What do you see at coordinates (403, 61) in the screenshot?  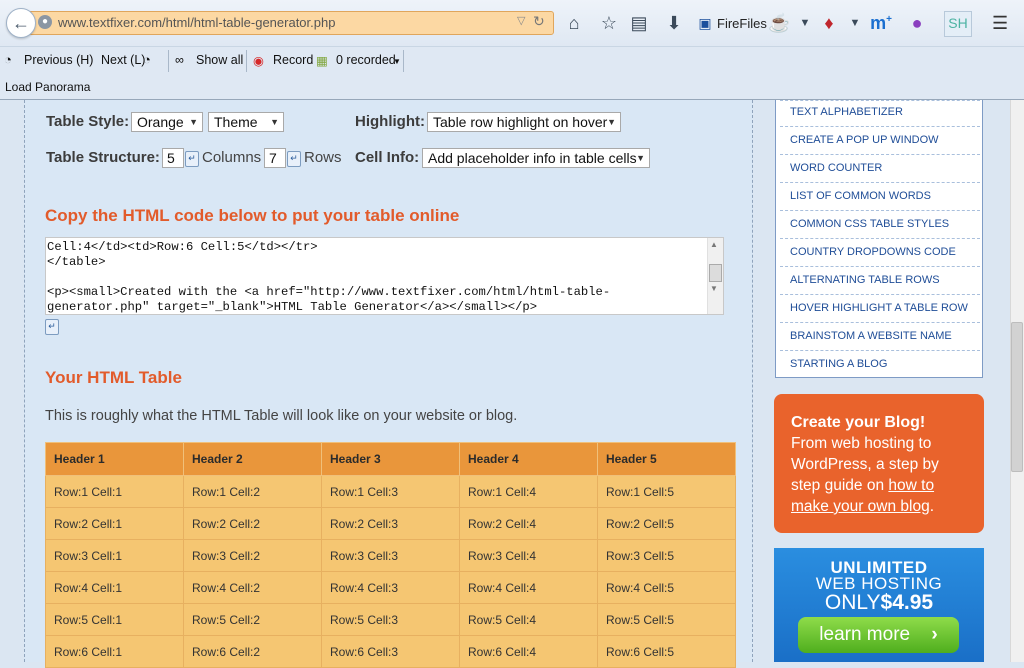 I see `toolbar-separator` at bounding box center [403, 61].